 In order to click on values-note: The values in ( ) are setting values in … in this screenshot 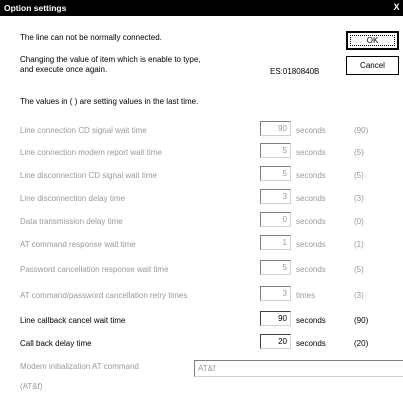, I will do `click(109, 101)`.